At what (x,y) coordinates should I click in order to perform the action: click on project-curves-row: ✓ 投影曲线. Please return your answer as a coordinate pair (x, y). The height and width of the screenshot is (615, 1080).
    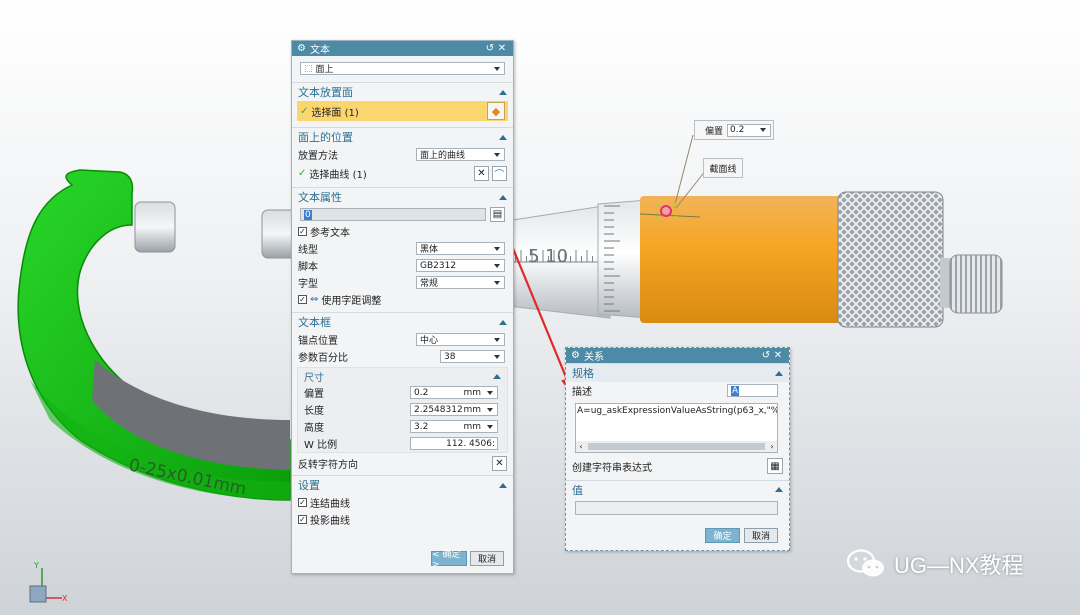
    Looking at the image, I should click on (402, 519).